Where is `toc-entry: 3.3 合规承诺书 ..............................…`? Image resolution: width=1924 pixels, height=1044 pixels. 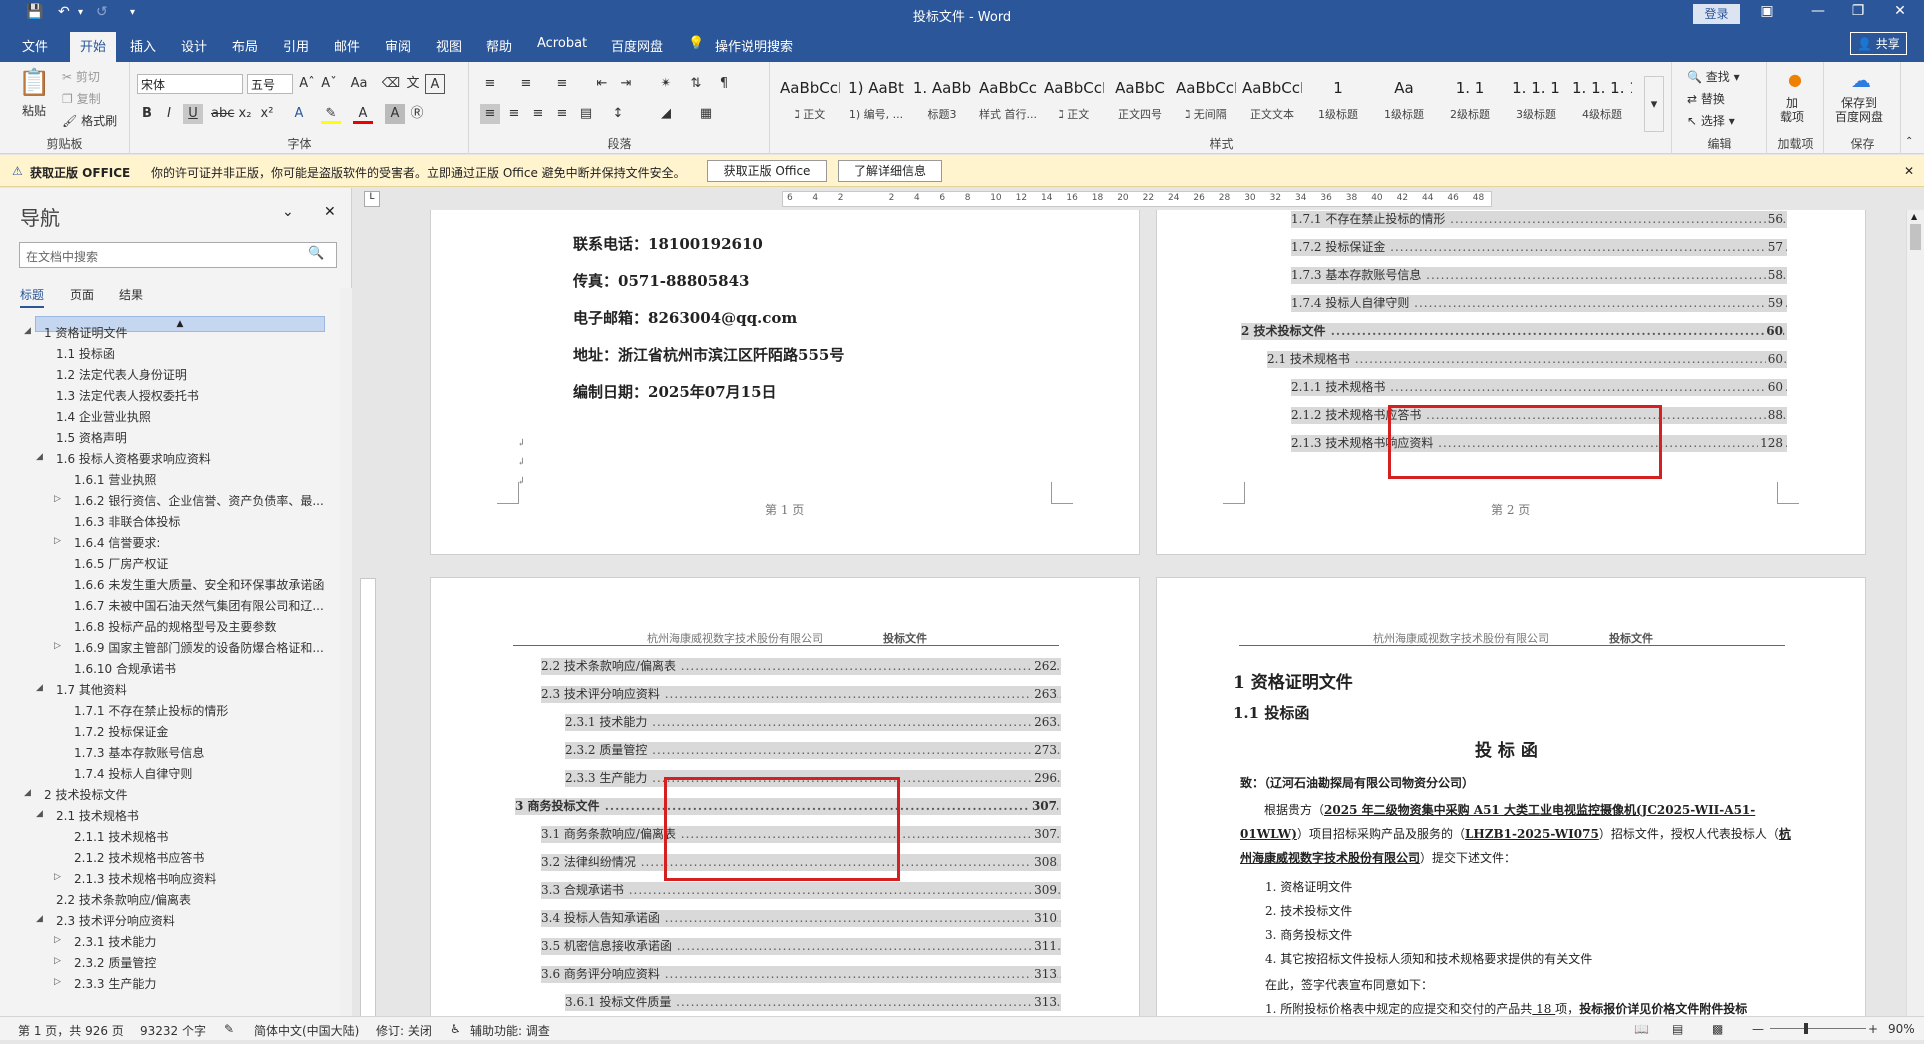 toc-entry: 3.3 合规承诺书 ..............................… is located at coordinates (801, 890).